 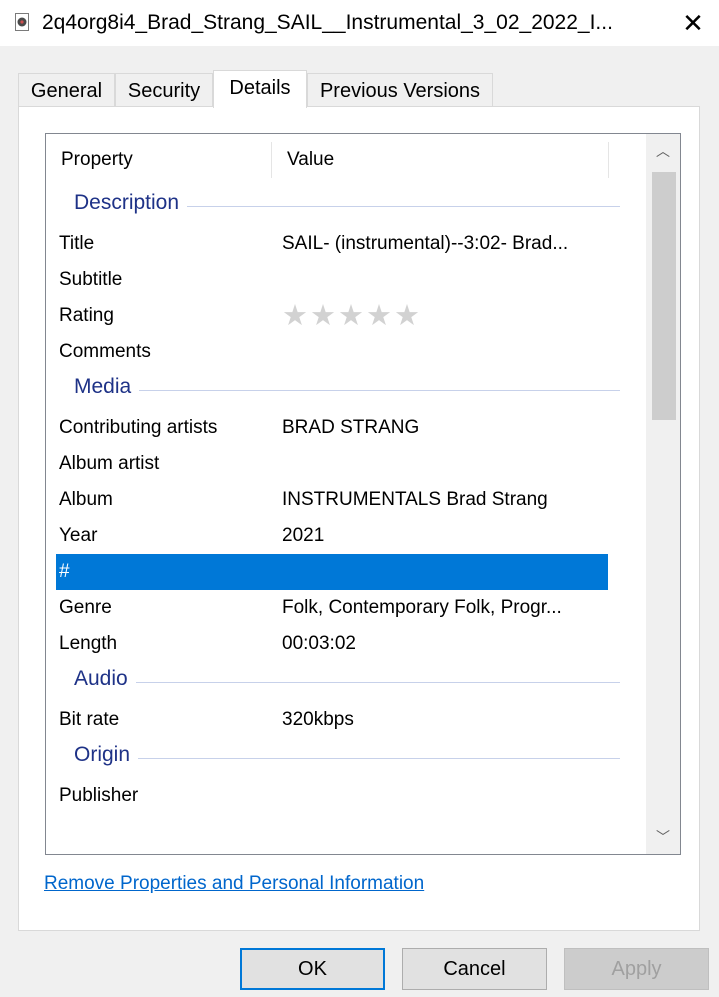 What do you see at coordinates (66, 90) in the screenshot?
I see `tab-general: General` at bounding box center [66, 90].